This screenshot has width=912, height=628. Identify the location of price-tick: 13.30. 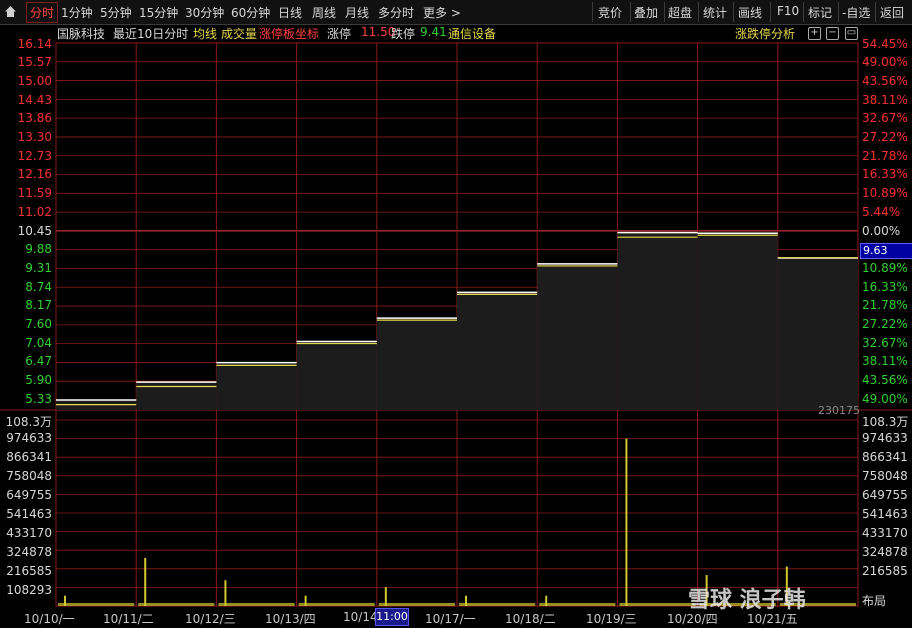
(34, 137).